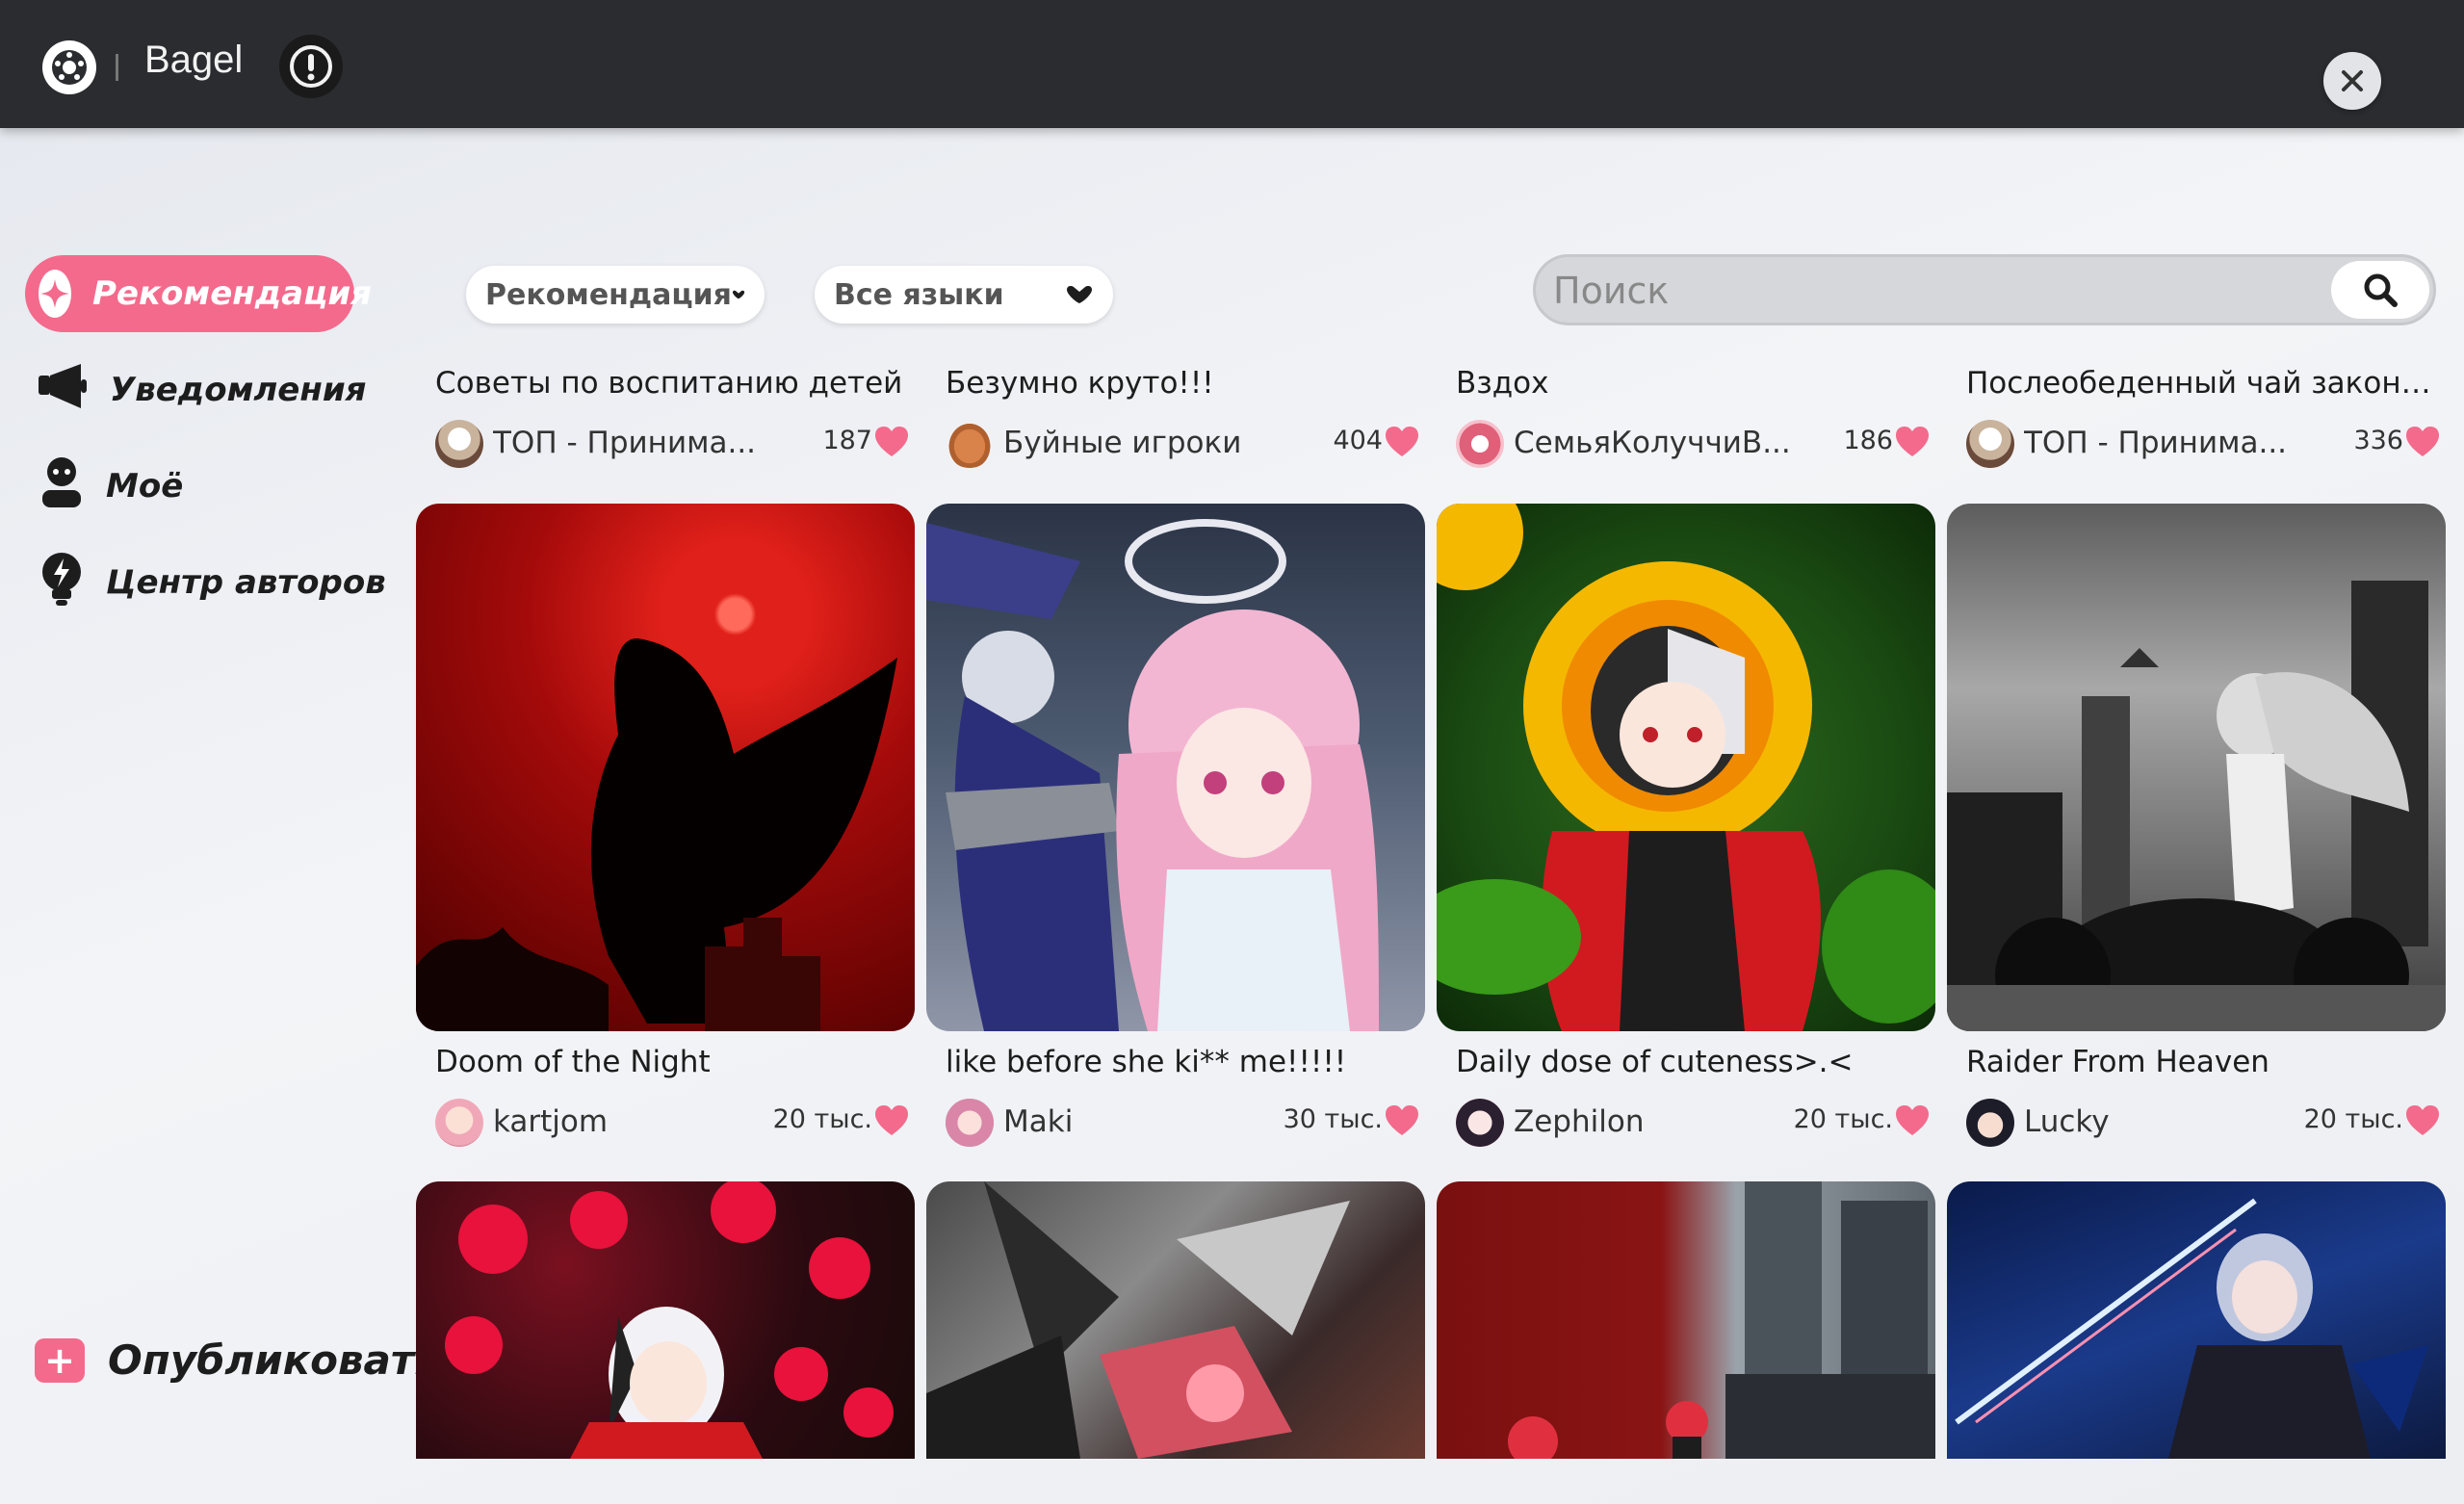 This screenshot has width=2464, height=1504. Describe the element at coordinates (63, 390) in the screenshot. I see `megaphone-icon` at that location.